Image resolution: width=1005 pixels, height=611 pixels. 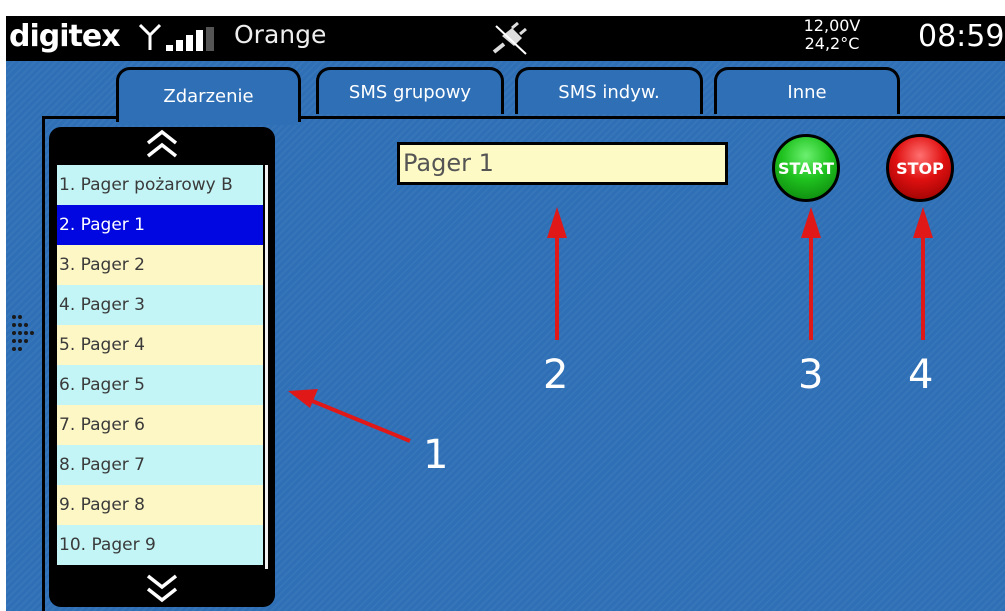 I want to click on tab-label: Inne, so click(x=807, y=92).